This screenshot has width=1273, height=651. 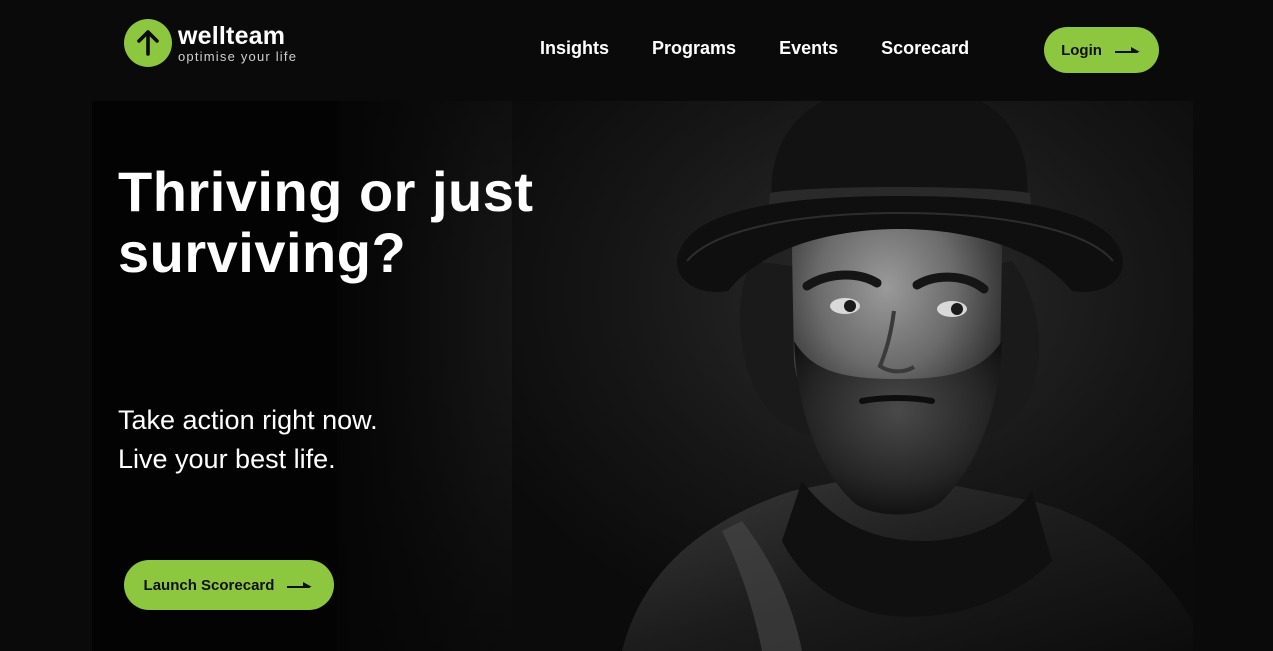 I want to click on main-nav: Insights Programs Events Scorecard, so click(x=754, y=48).